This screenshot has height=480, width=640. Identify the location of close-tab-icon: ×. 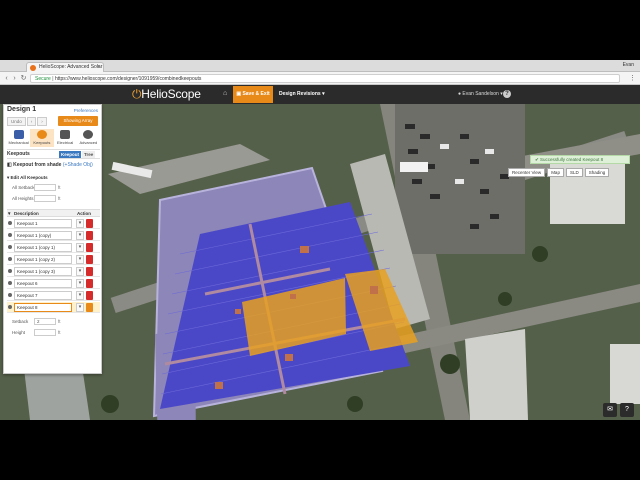
(98, 67).